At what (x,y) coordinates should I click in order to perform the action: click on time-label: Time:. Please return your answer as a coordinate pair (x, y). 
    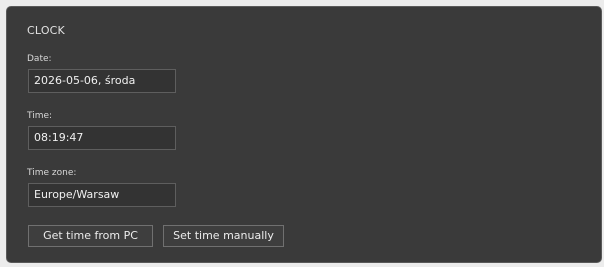
    Looking at the image, I should click on (40, 116).